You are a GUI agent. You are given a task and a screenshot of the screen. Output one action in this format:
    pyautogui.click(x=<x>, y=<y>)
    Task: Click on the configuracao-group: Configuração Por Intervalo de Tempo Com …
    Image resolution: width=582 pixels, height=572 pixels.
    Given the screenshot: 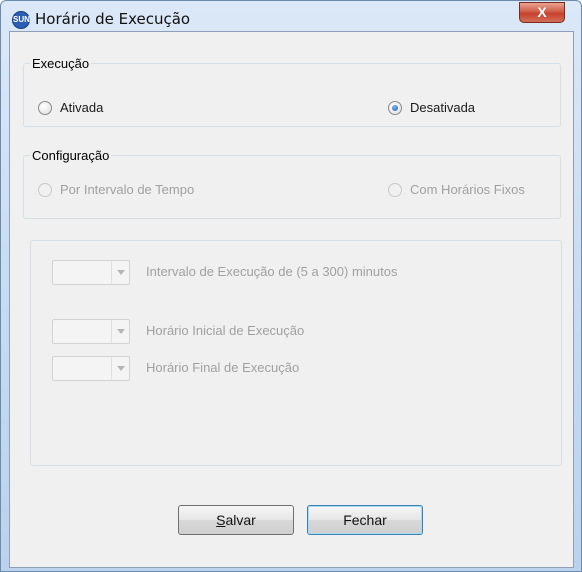 What is the action you would take?
    pyautogui.click(x=292, y=183)
    